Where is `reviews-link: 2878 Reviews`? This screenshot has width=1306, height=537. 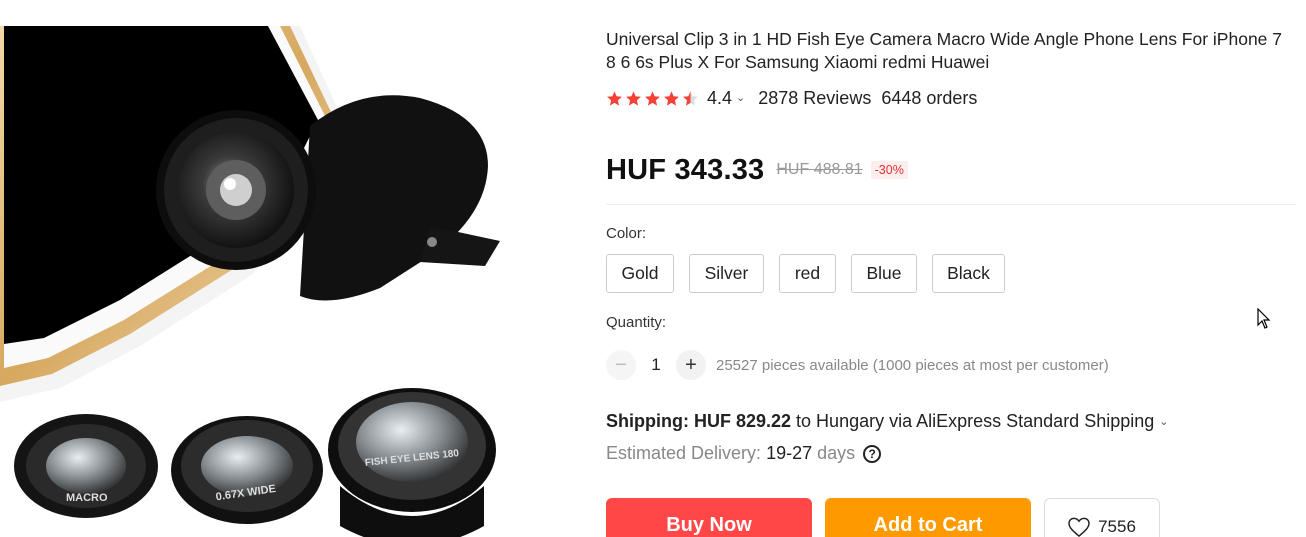 reviews-link: 2878 Reviews is located at coordinates (814, 98).